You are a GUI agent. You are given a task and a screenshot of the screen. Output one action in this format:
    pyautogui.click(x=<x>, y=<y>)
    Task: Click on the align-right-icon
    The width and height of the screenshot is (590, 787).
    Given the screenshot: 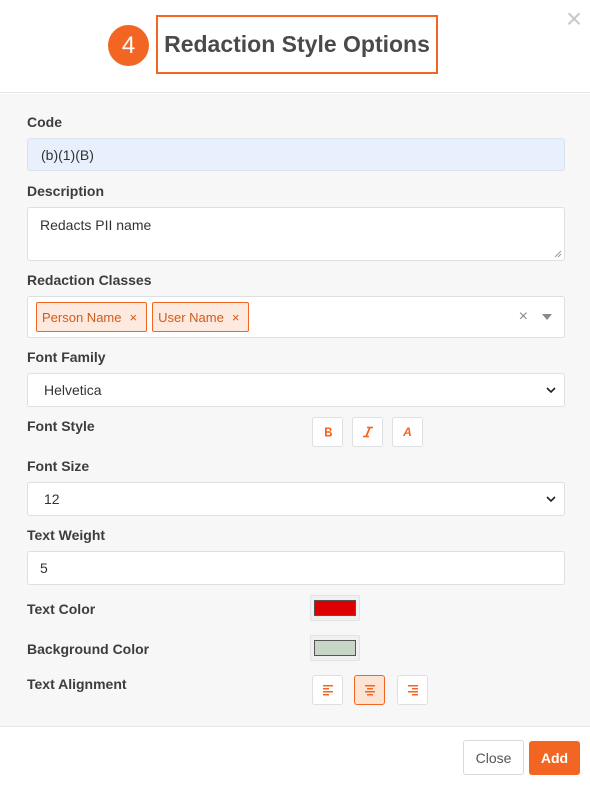 What is the action you would take?
    pyautogui.click(x=412, y=690)
    